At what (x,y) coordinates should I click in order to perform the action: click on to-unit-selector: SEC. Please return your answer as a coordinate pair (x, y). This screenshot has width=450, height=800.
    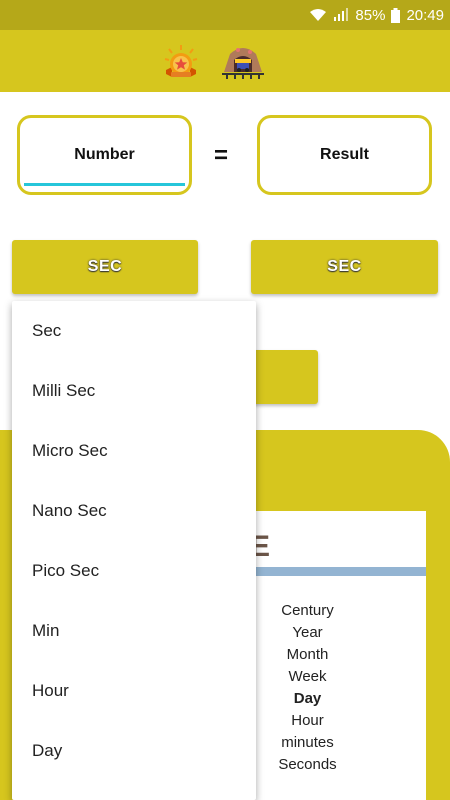
    Looking at the image, I should click on (344, 267).